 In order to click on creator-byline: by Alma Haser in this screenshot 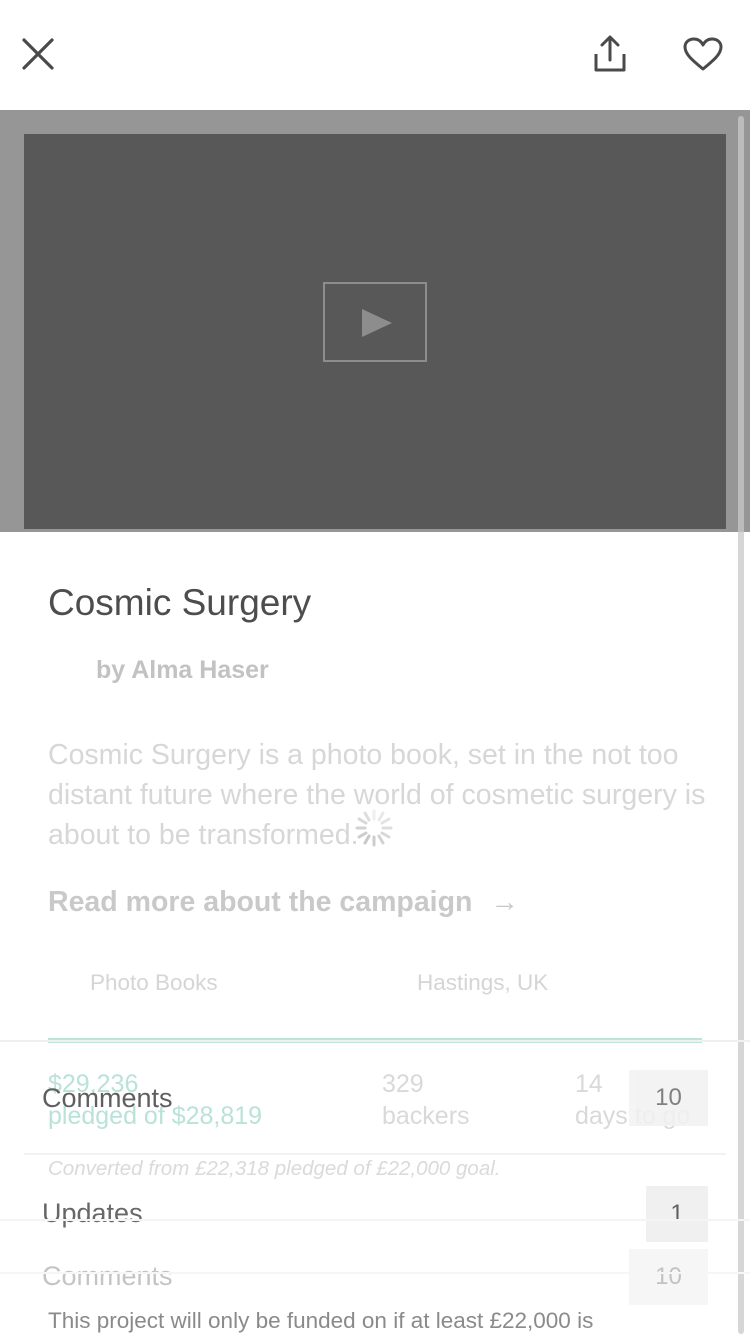, I will do `click(182, 670)`.